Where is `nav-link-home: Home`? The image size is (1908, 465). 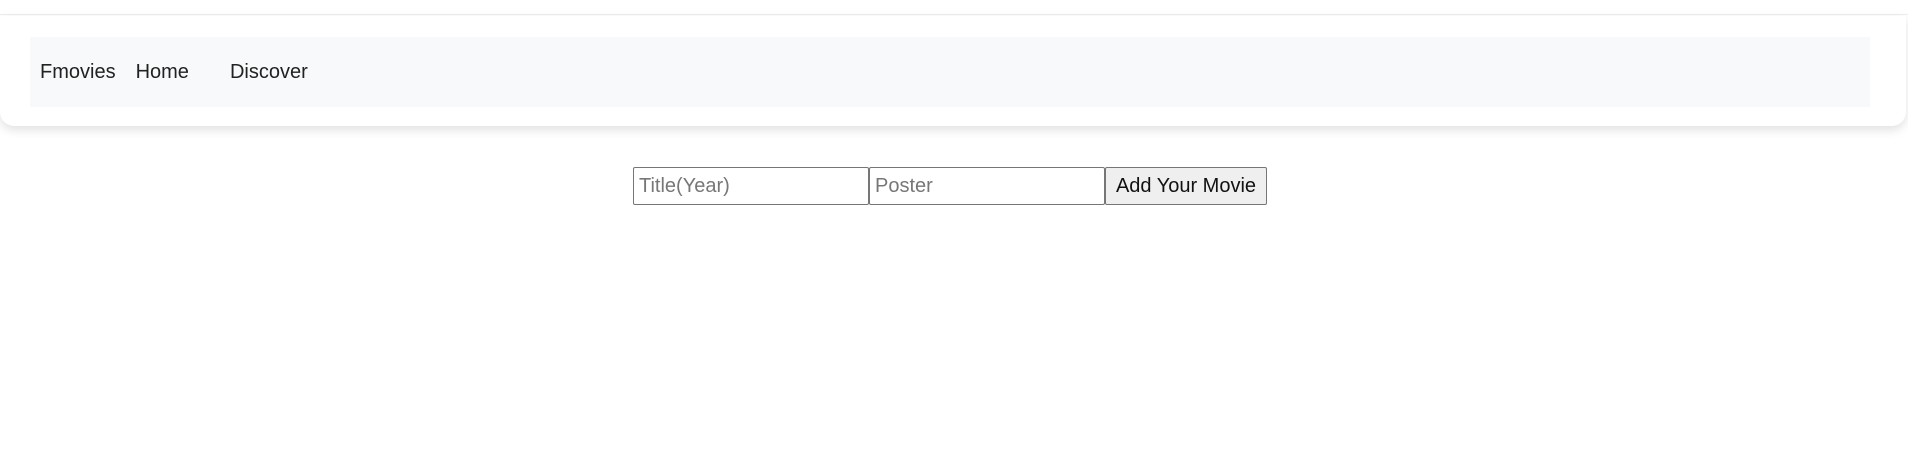
nav-link-home: Home is located at coordinates (162, 72).